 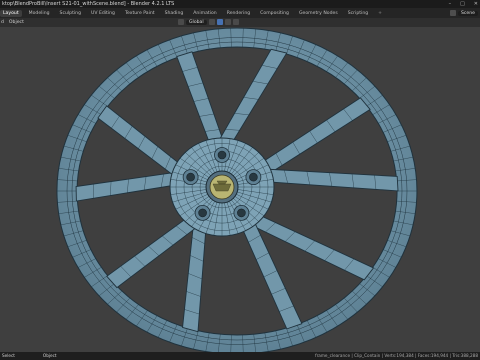 I want to click on tab-layout: Layout, so click(x=11, y=13).